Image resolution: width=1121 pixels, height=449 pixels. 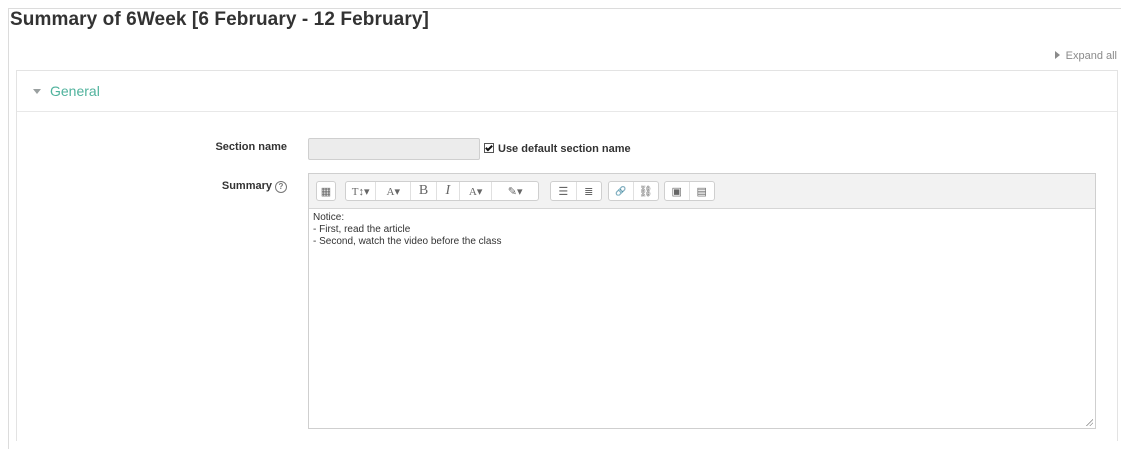 I want to click on bold-icon: B, so click(x=424, y=191).